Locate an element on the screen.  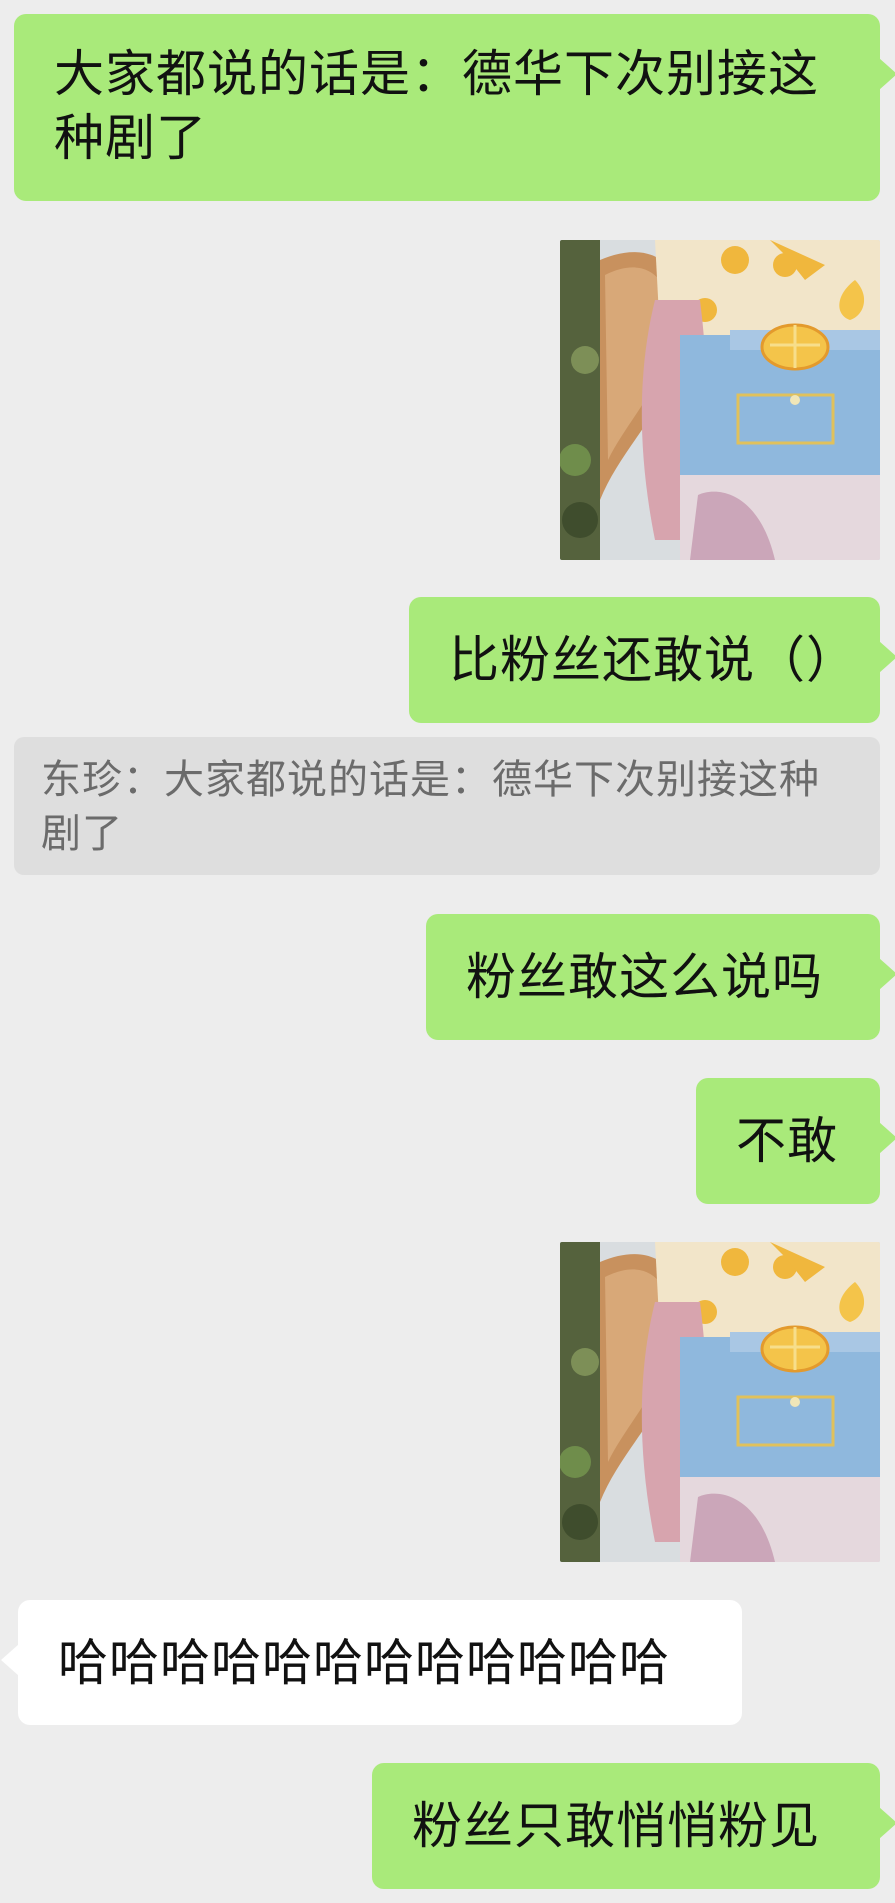
message-text: 比粉丝还敢说（） is located at coordinates (653, 660).